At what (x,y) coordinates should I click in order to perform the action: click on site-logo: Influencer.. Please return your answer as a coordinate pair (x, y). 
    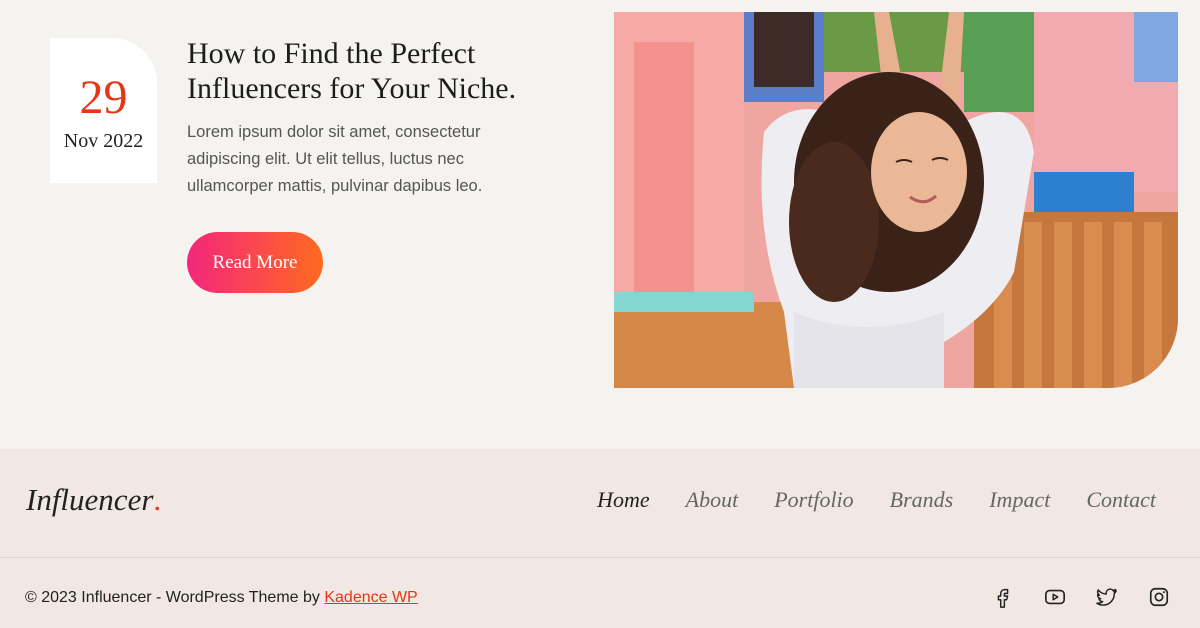
    Looking at the image, I should click on (93, 500).